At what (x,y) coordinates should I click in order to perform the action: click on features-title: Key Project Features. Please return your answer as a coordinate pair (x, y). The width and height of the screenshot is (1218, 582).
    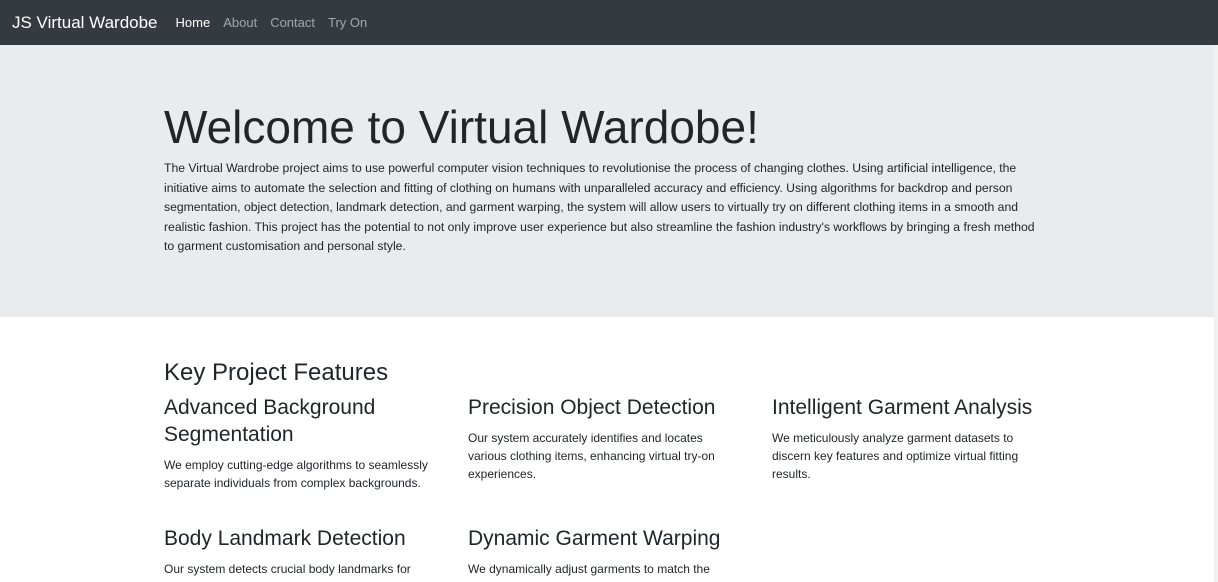
    Looking at the image, I should click on (276, 372).